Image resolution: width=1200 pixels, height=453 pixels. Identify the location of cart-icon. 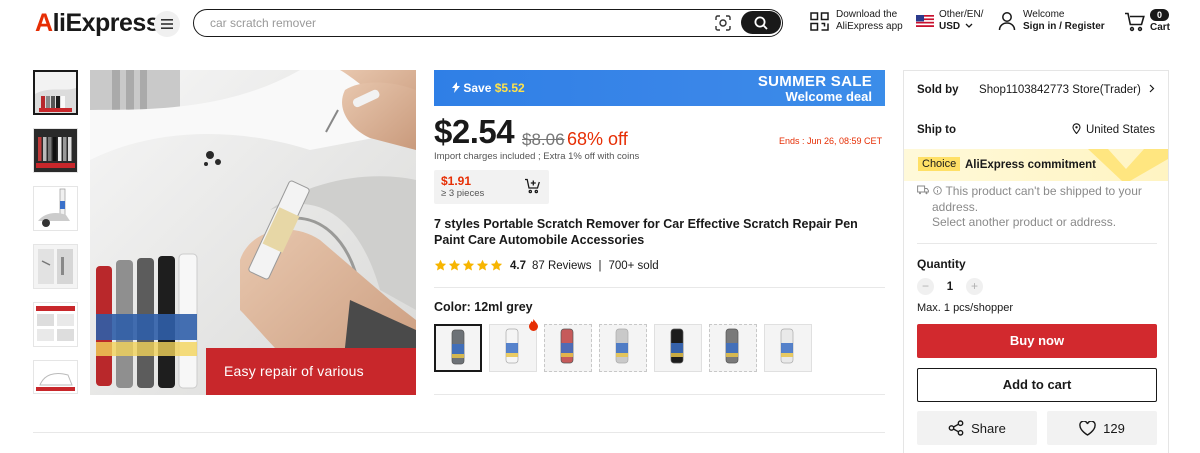
(1135, 22).